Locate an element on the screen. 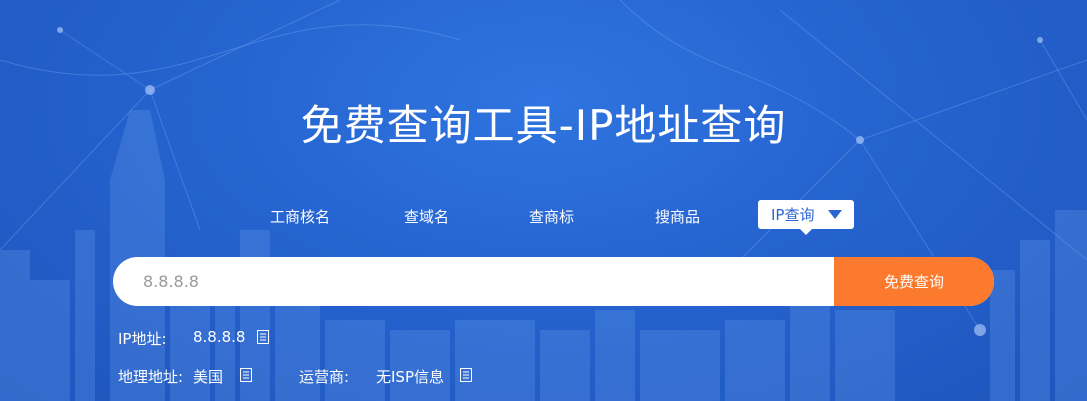 The width and height of the screenshot is (1087, 401). search-bar: 免费查询 is located at coordinates (553, 281).